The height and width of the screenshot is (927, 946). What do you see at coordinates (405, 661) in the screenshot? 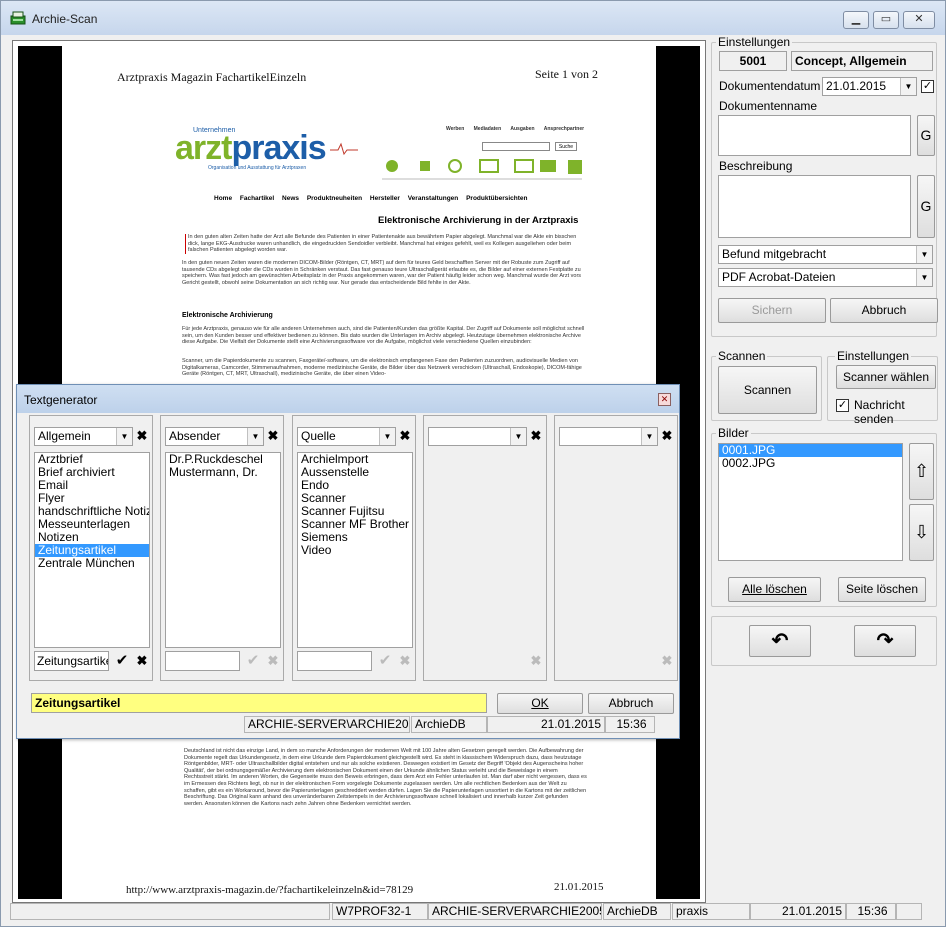
I see `column-3-remove-icon: ✖` at bounding box center [405, 661].